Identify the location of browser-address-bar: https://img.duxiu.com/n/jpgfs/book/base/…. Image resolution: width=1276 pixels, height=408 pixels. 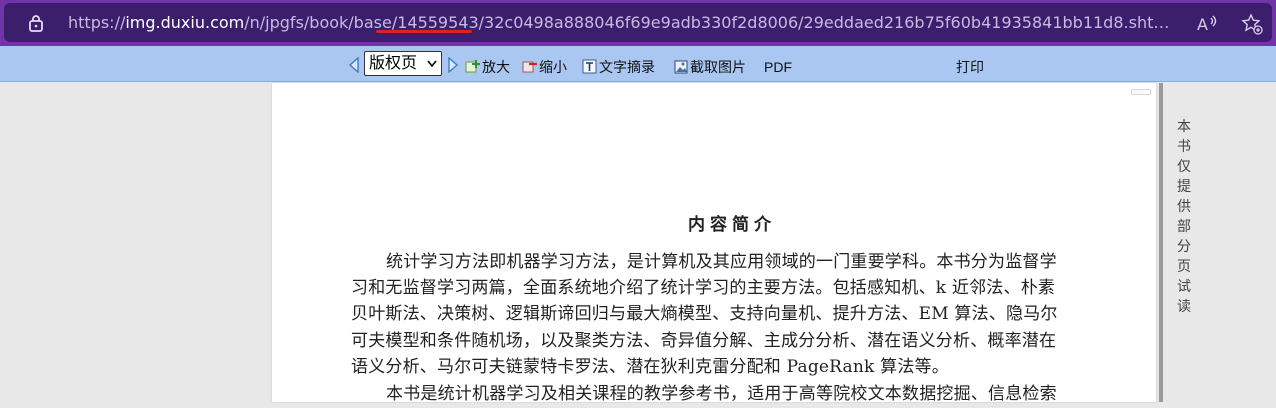
(638, 23).